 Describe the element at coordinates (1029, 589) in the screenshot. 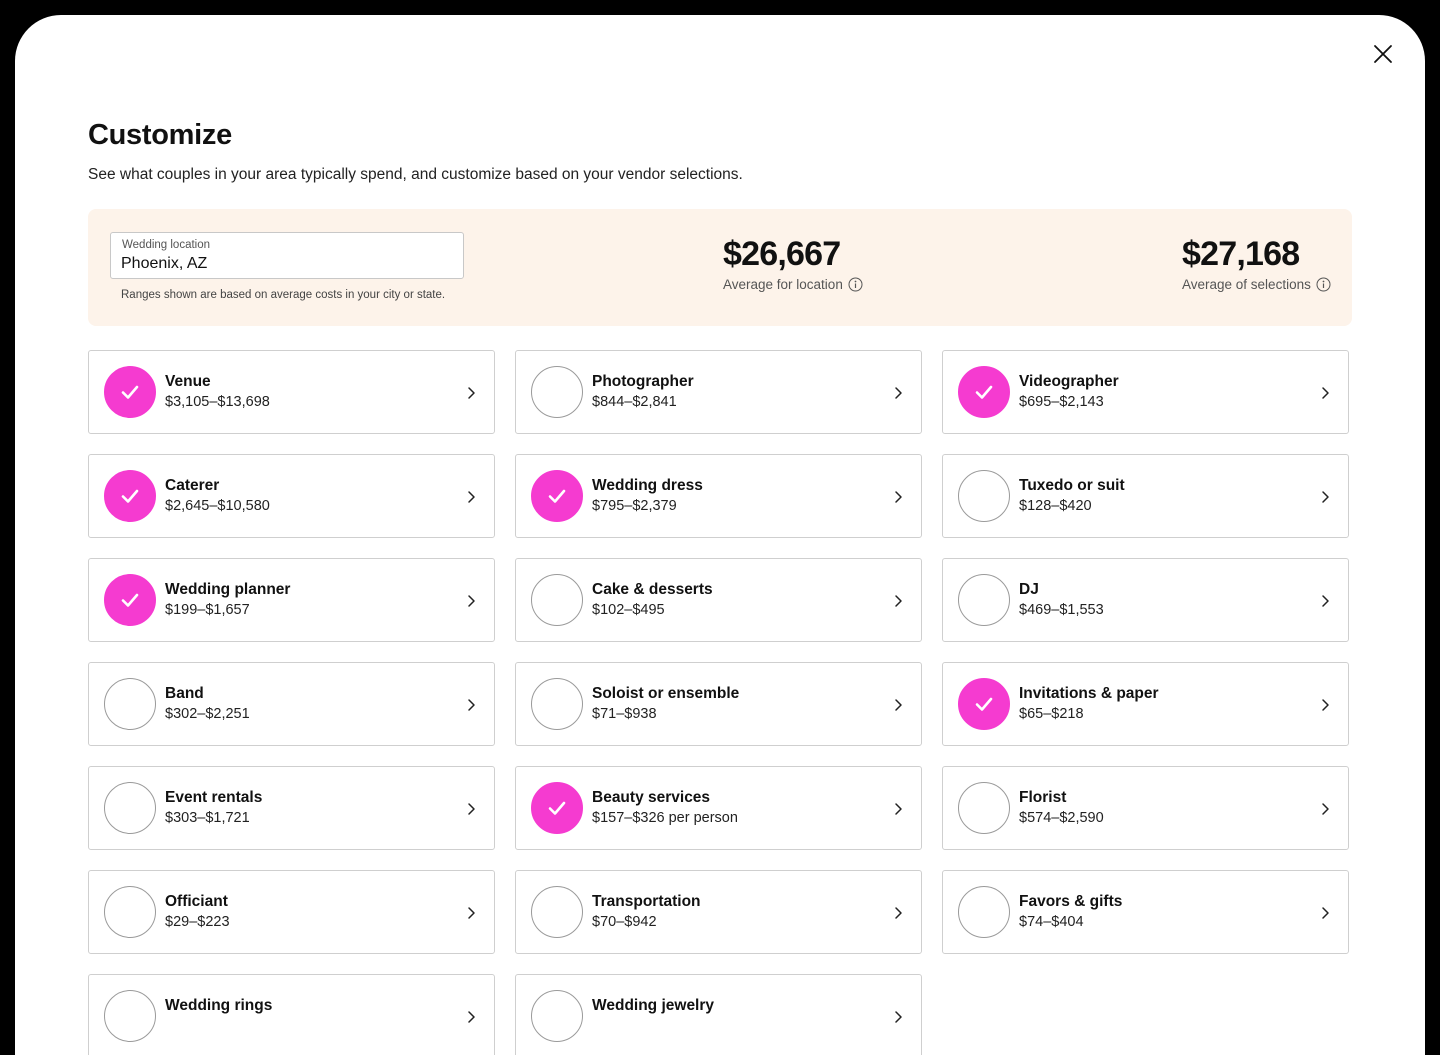

I see `vendor-name: DJ` at that location.